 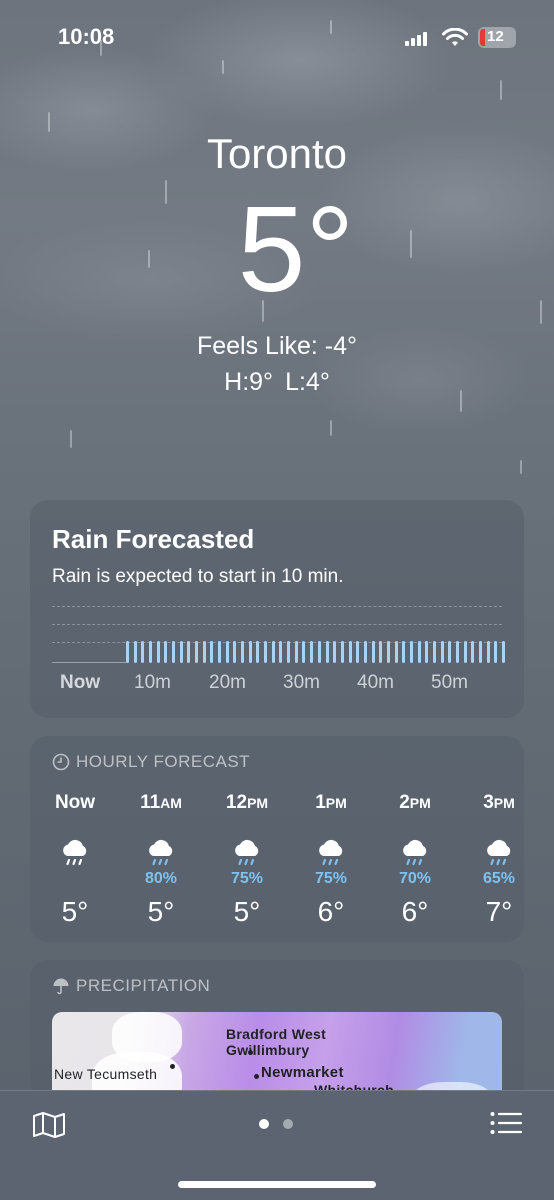 What do you see at coordinates (307, 382) in the screenshot?
I see `low-temp: L:4°` at bounding box center [307, 382].